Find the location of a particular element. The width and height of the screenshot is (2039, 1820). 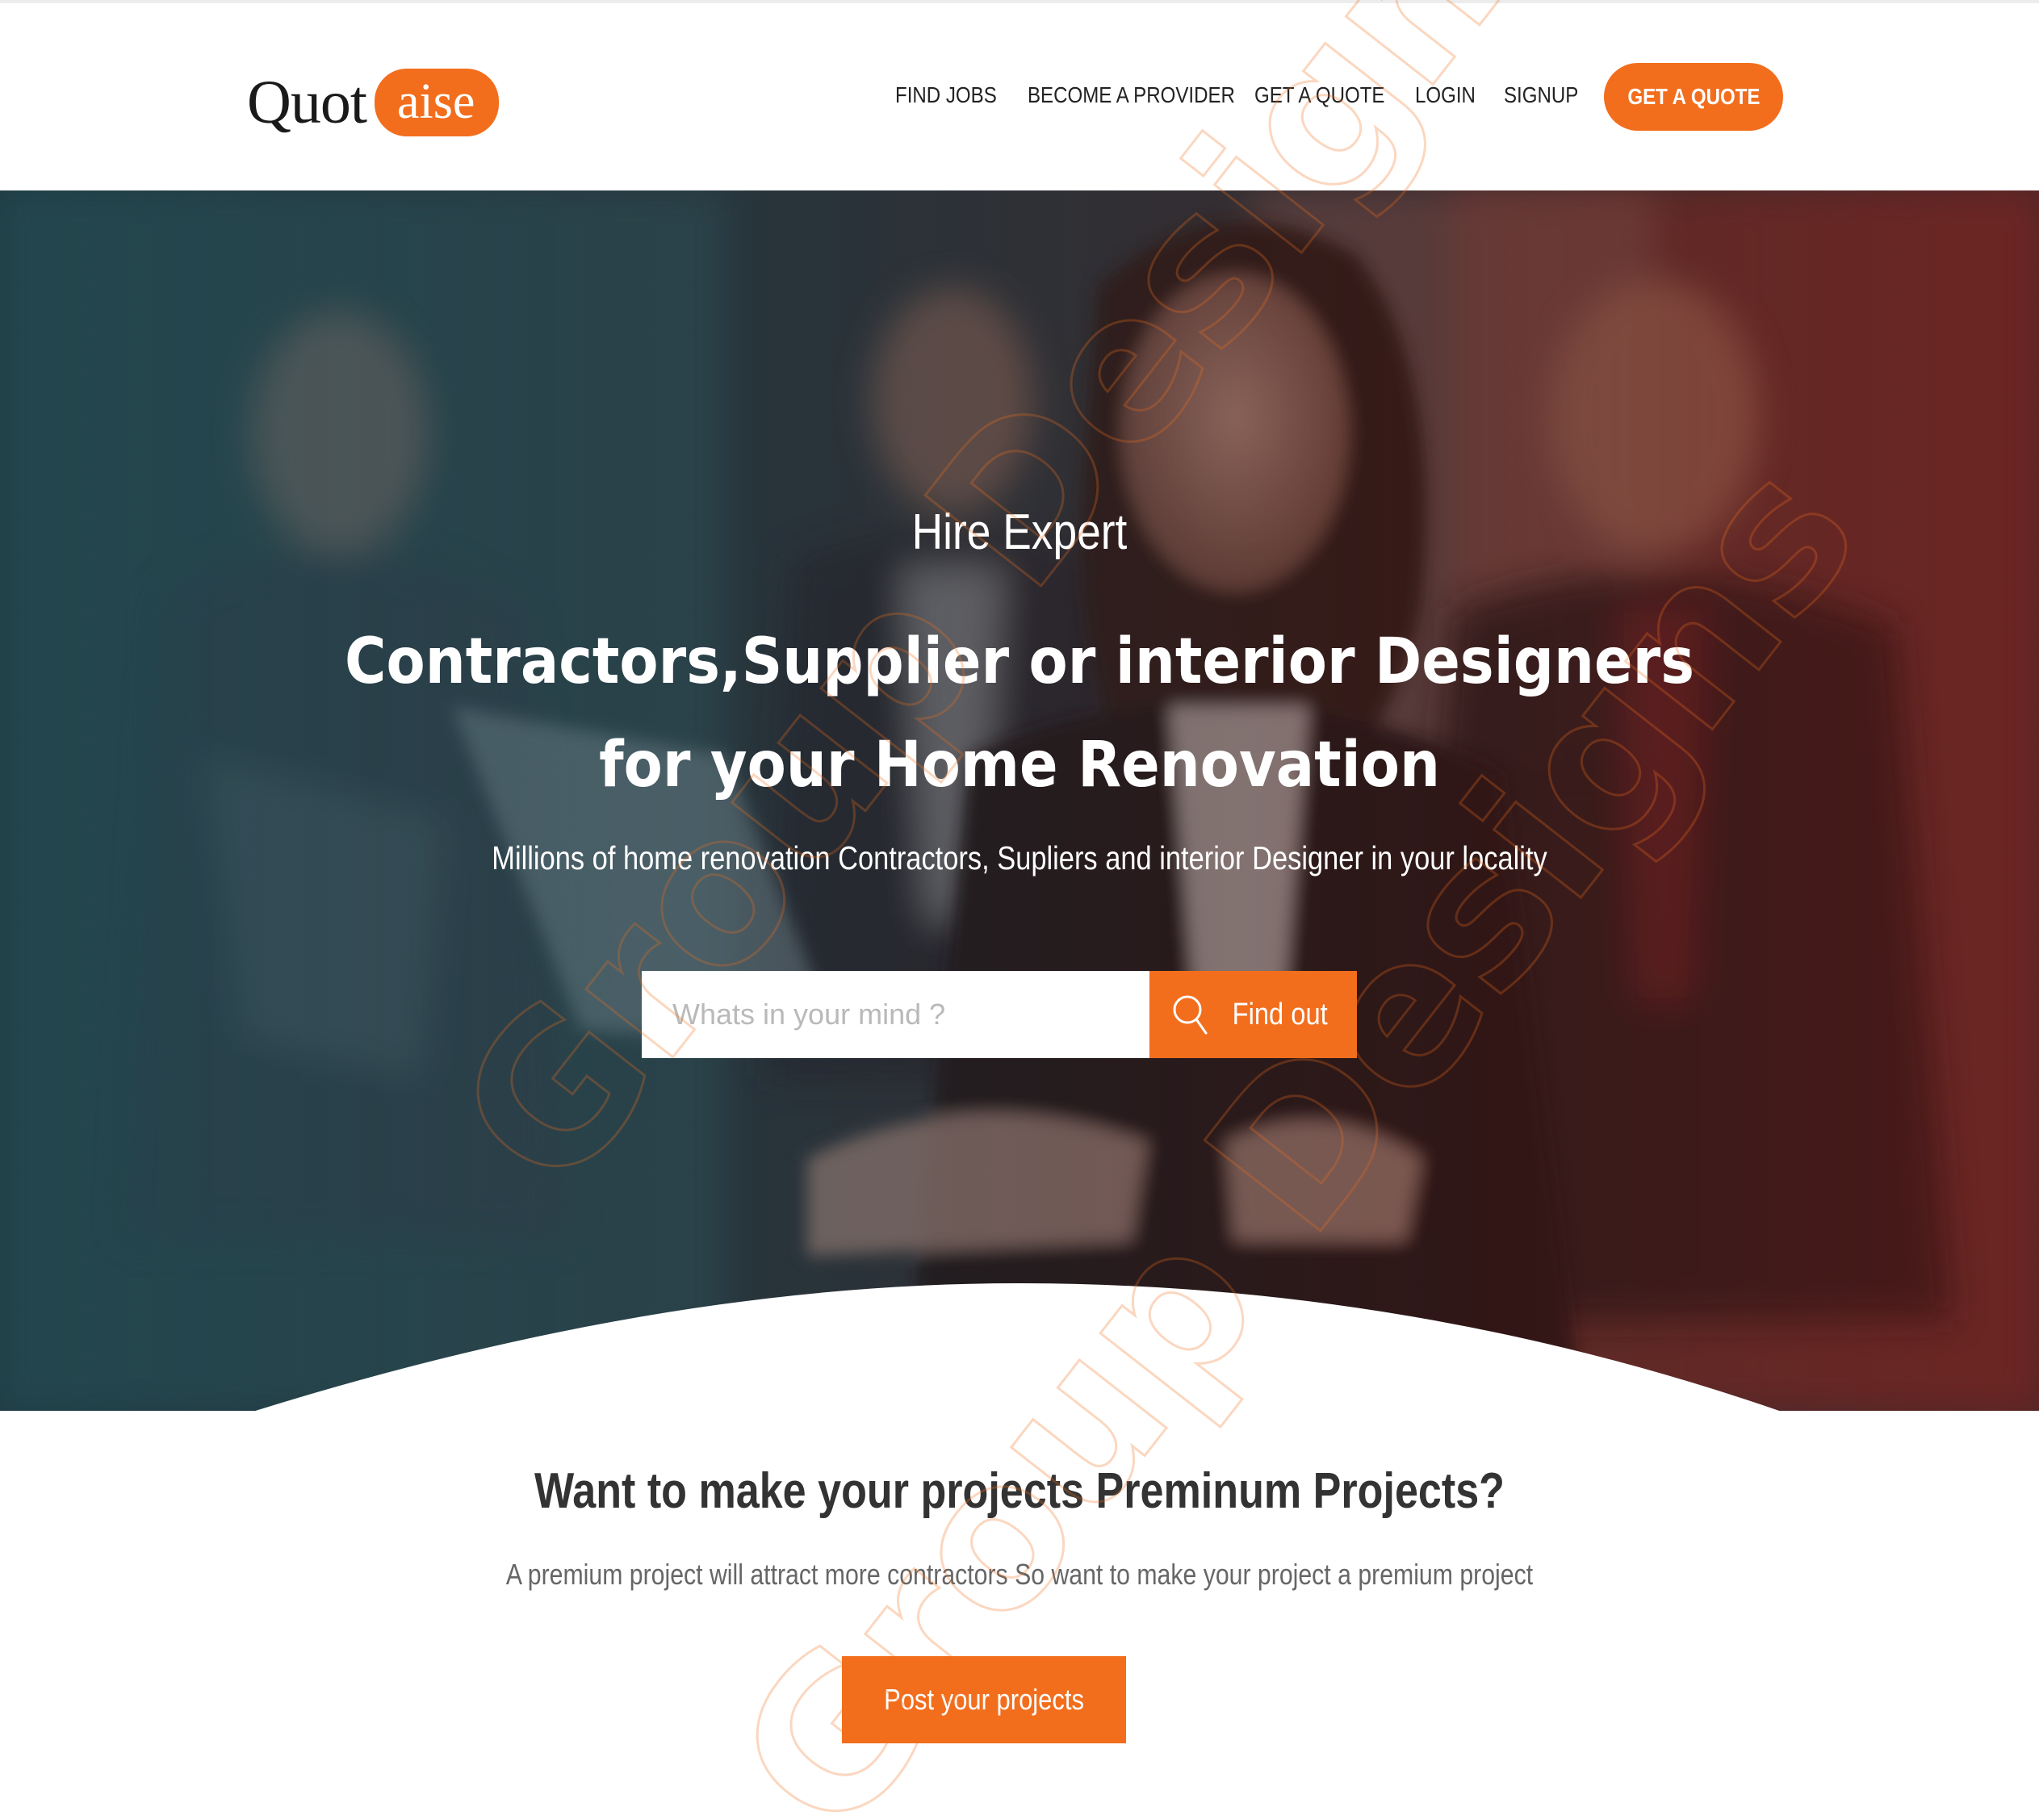

nav-become-provider: BECOME A PROVIDER is located at coordinates (1131, 95).